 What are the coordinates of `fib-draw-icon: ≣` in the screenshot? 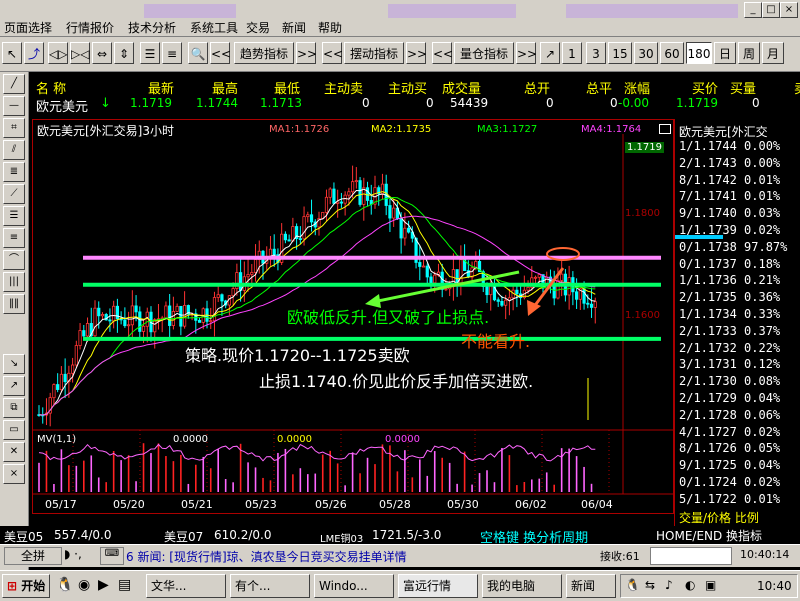 It's located at (14, 172).